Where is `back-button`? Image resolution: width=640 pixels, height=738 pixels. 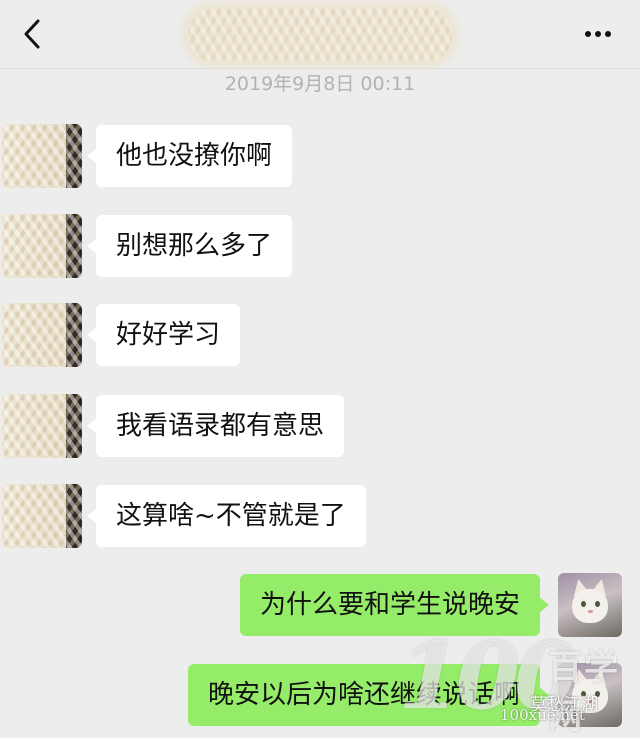 back-button is located at coordinates (34, 34).